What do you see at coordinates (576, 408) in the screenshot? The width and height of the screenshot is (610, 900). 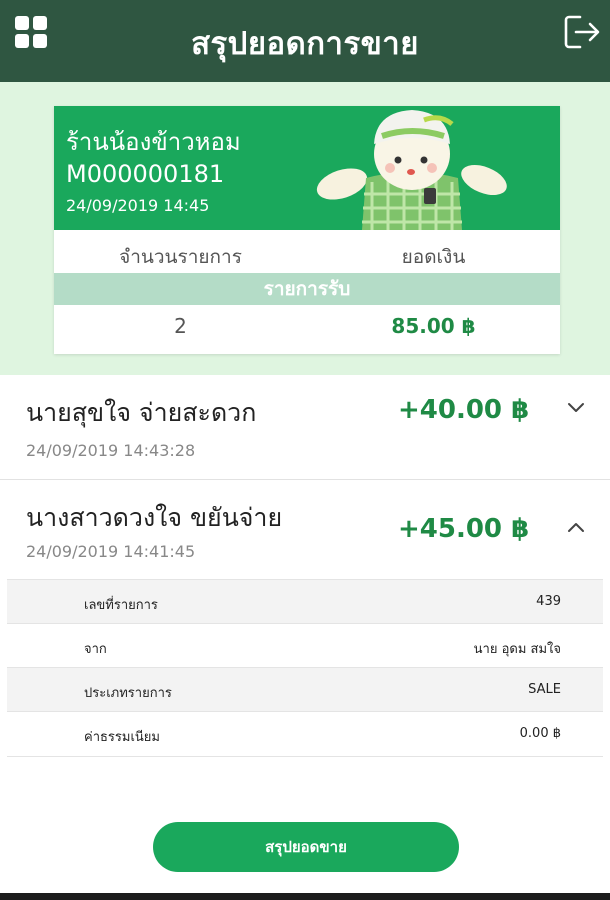 I see `chevron-down-icon` at bounding box center [576, 408].